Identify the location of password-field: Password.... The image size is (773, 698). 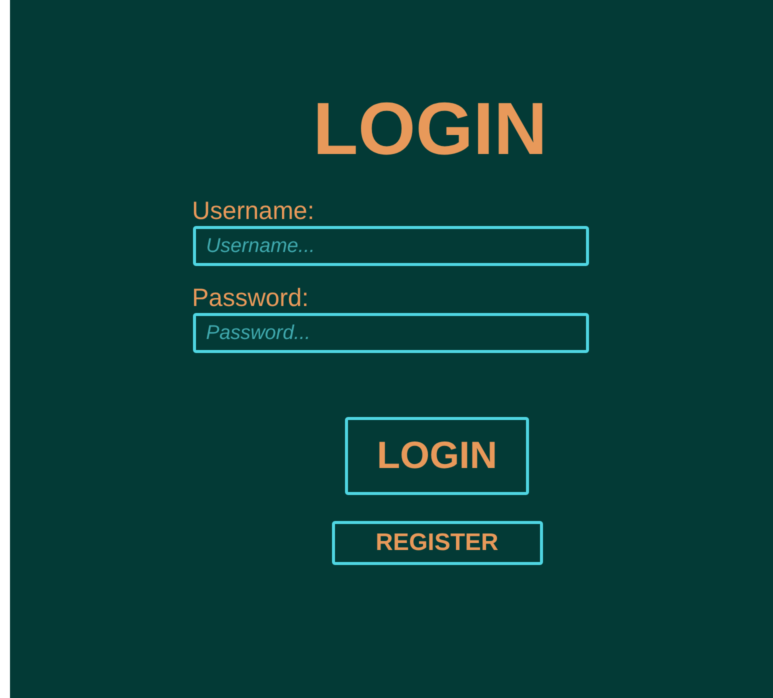
(391, 333).